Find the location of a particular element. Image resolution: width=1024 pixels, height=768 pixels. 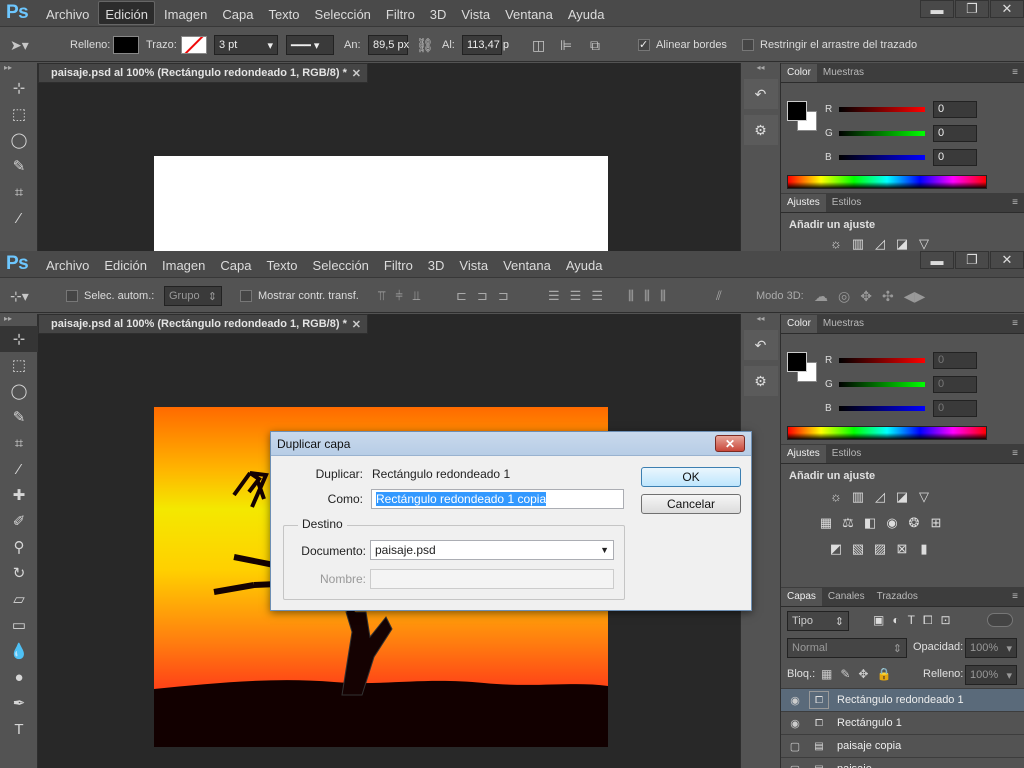

align-right-icon: ⊐ is located at coordinates (503, 296).